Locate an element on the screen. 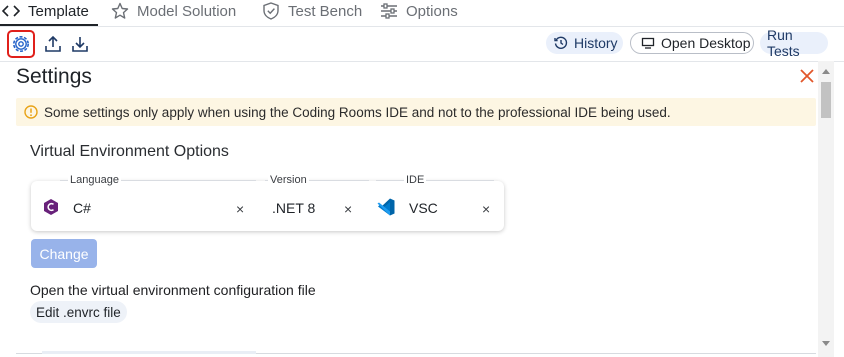 Image resolution: width=844 pixels, height=357 pixels. star-icon is located at coordinates (120, 11).